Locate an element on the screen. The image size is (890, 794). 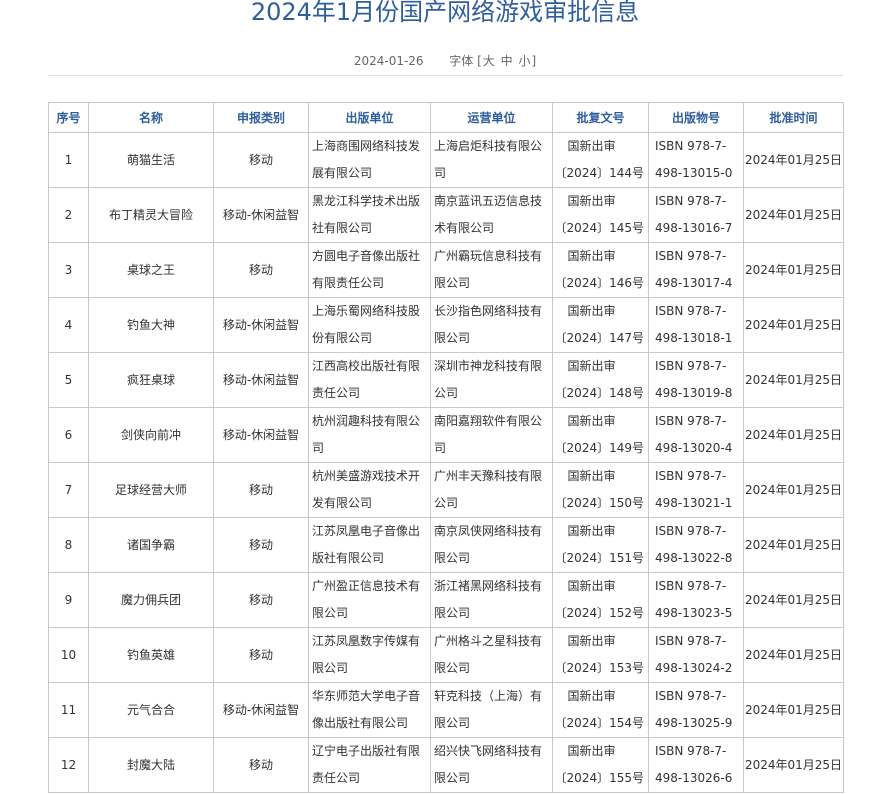
approval-number: 国新出审 〔2024〕145号 is located at coordinates (600, 215).